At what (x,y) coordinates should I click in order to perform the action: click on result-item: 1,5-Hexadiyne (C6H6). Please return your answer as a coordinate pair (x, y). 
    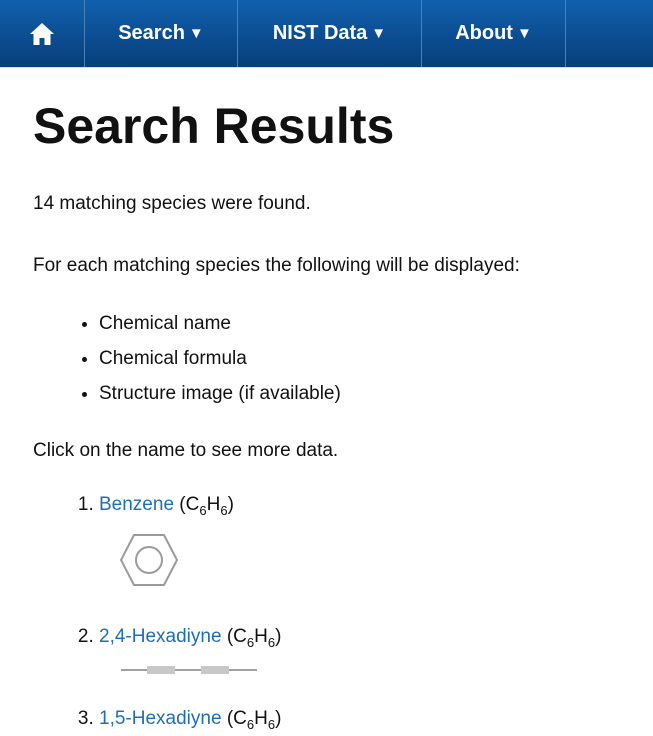
    Looking at the image, I should click on (359, 721).